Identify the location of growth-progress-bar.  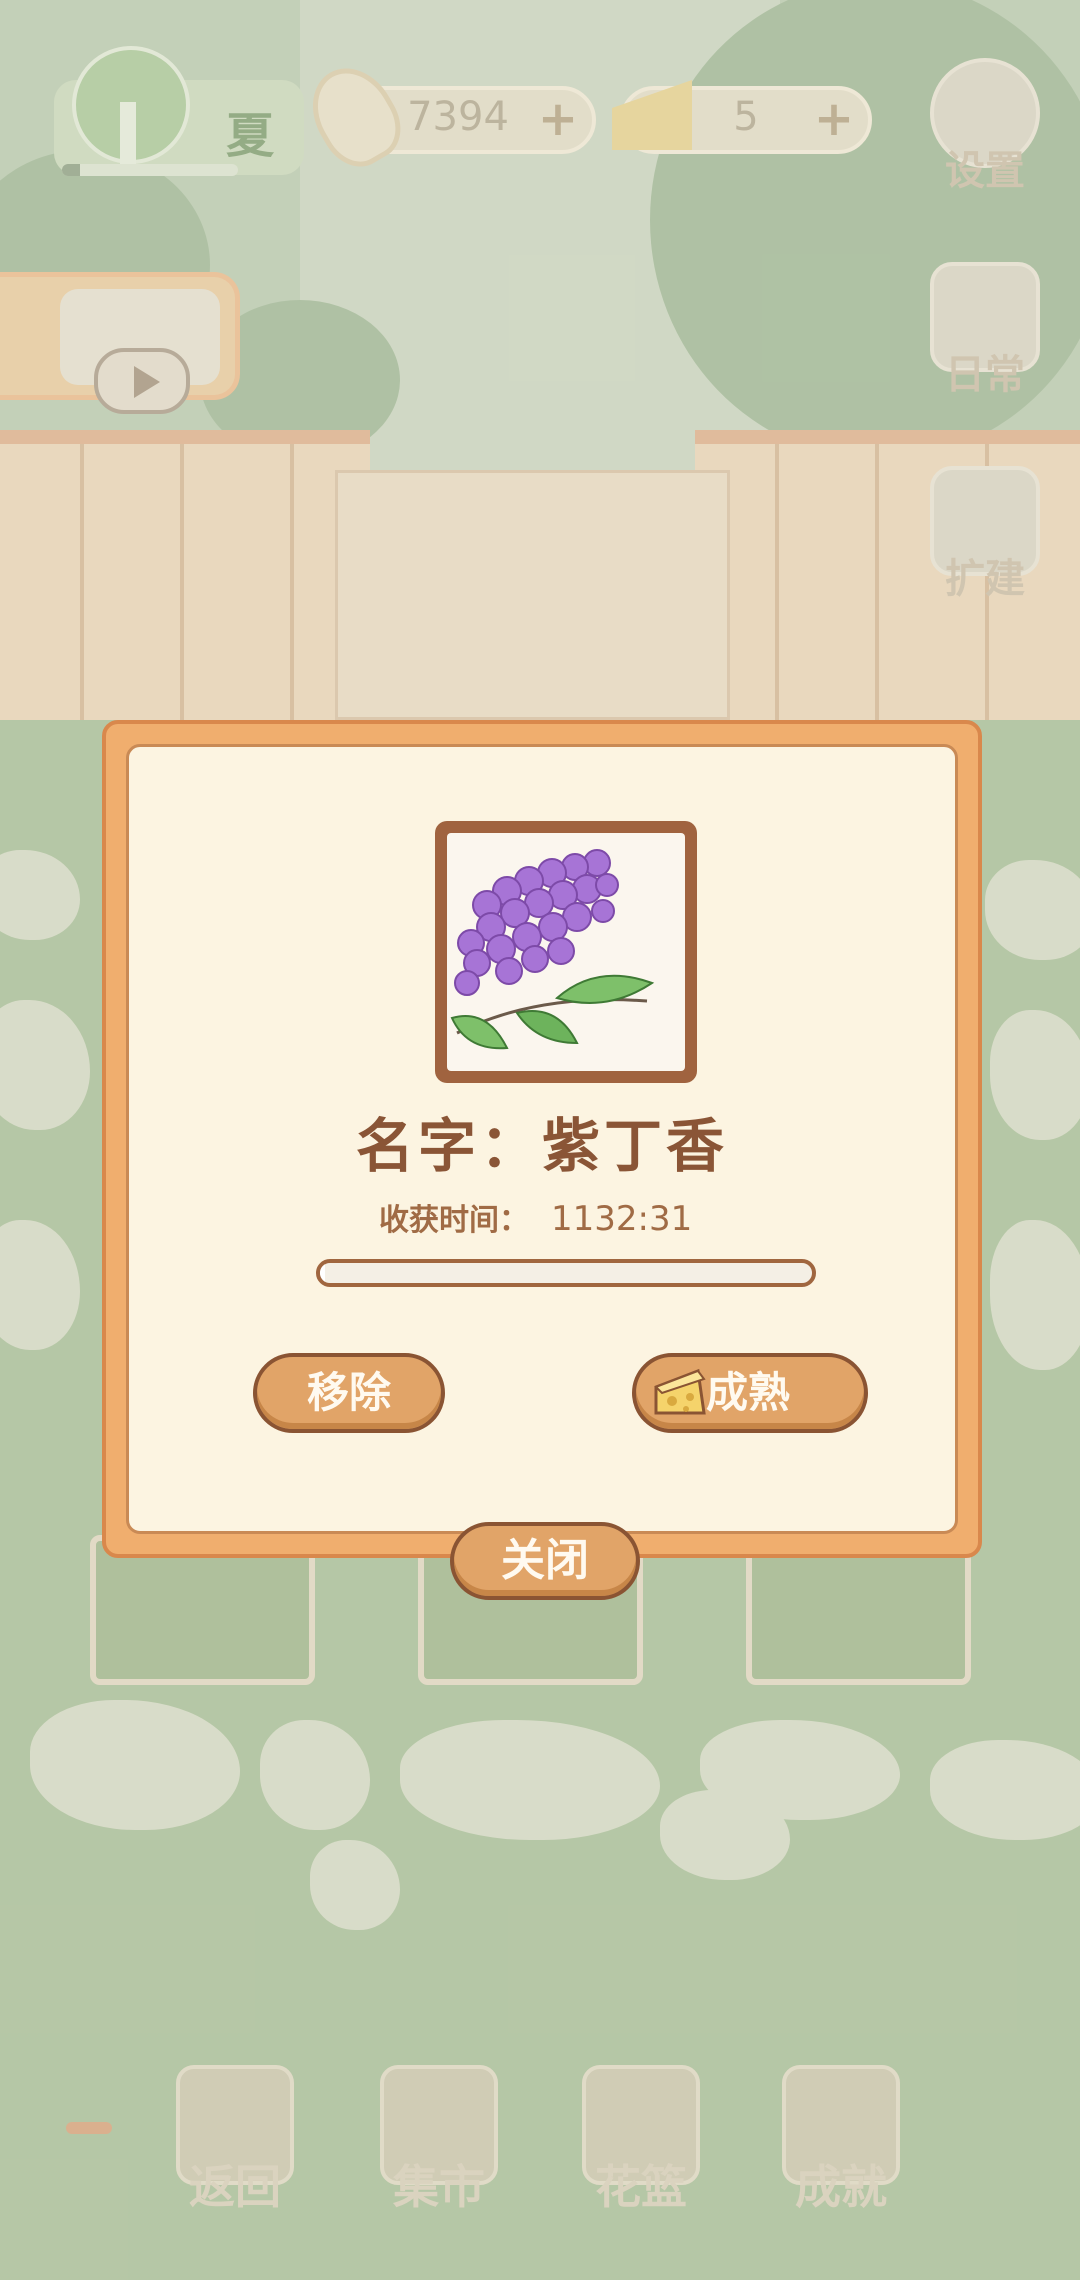
(566, 1273).